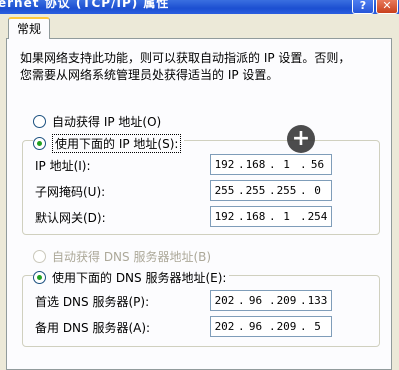  Describe the element at coordinates (271, 164) in the screenshot. I see `ip-address-input: 192. 168. 1. 56` at that location.